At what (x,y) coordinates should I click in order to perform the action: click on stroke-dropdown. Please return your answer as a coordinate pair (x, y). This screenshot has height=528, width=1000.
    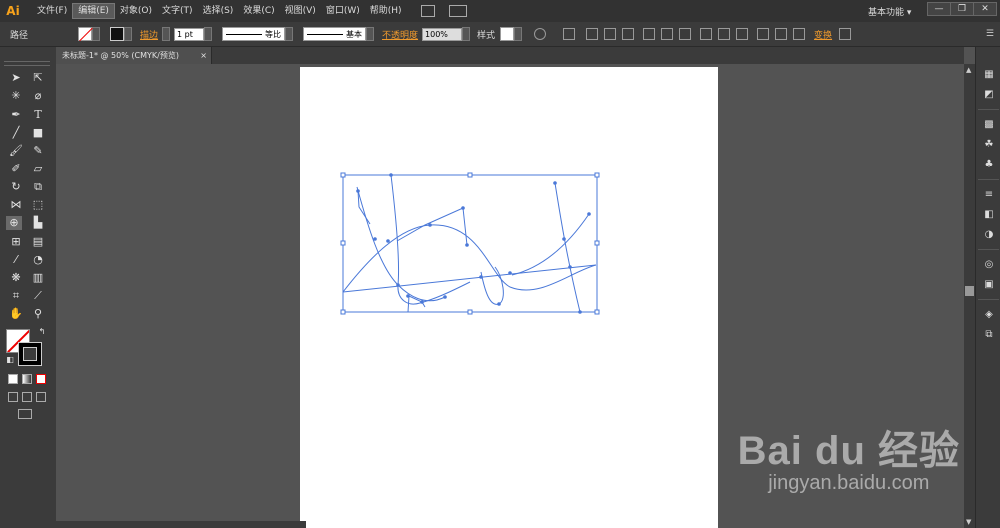
    Looking at the image, I should click on (128, 34).